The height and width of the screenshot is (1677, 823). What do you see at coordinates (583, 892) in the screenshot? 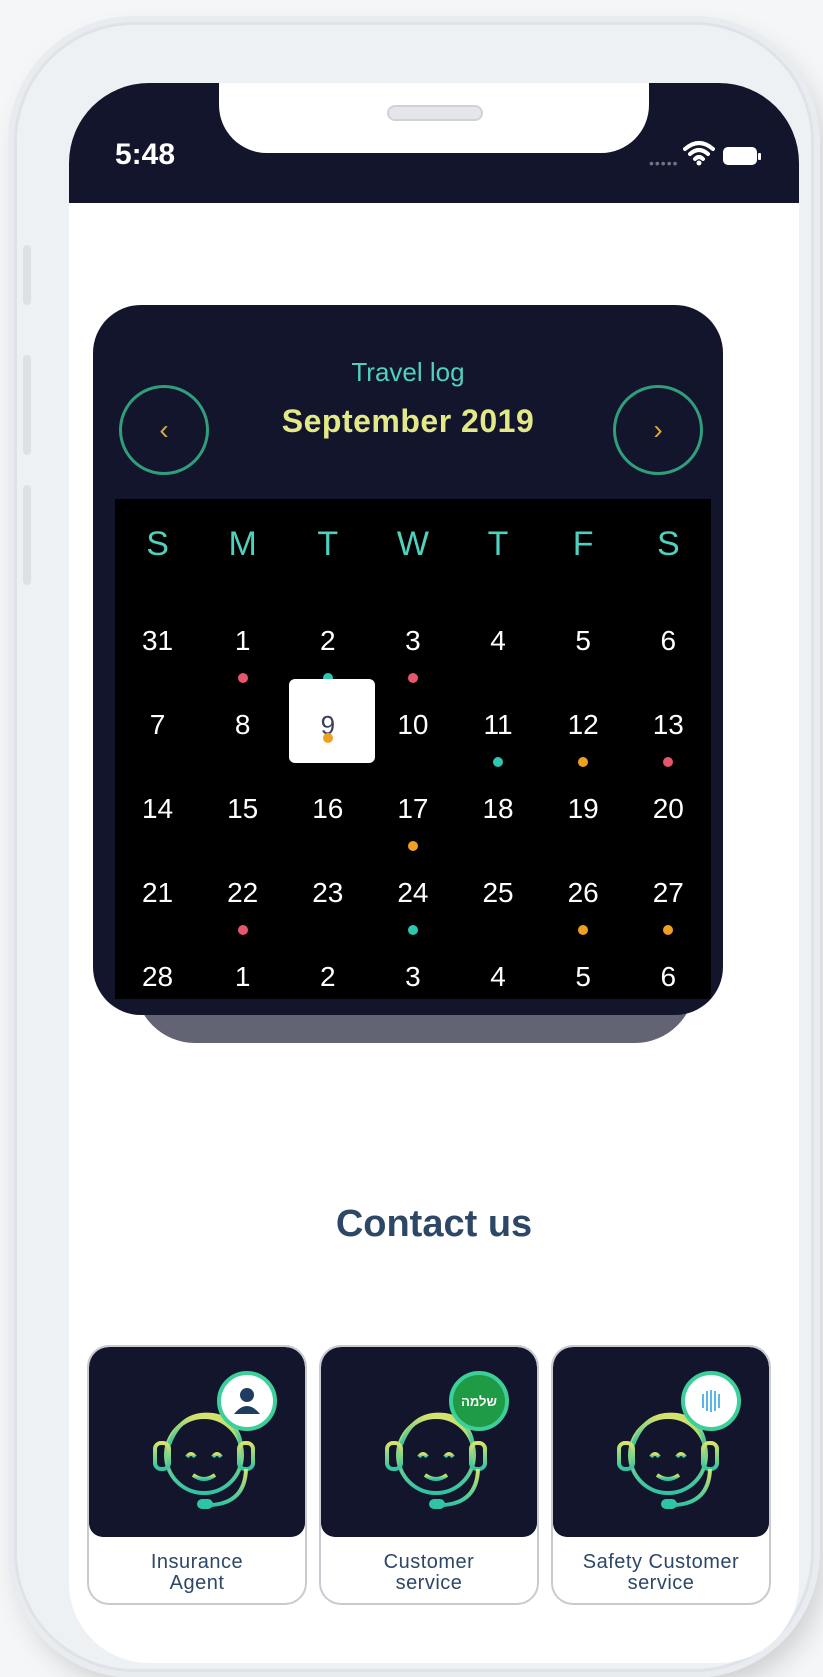
I see `calendar-day-number: 26` at bounding box center [583, 892].